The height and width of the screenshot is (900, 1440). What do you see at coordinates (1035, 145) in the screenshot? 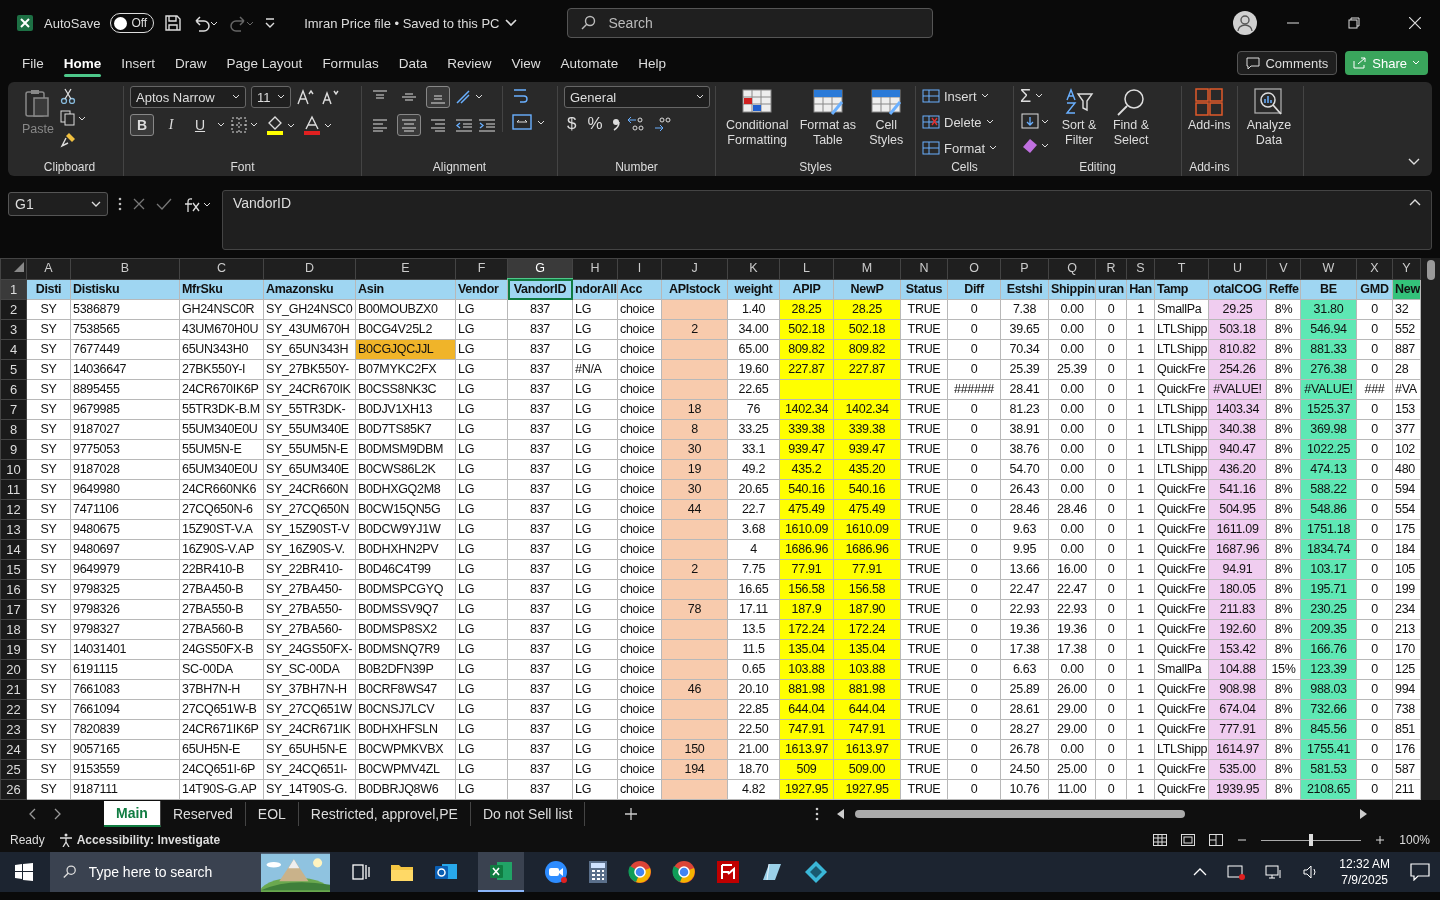
I see `eraser-icon` at bounding box center [1035, 145].